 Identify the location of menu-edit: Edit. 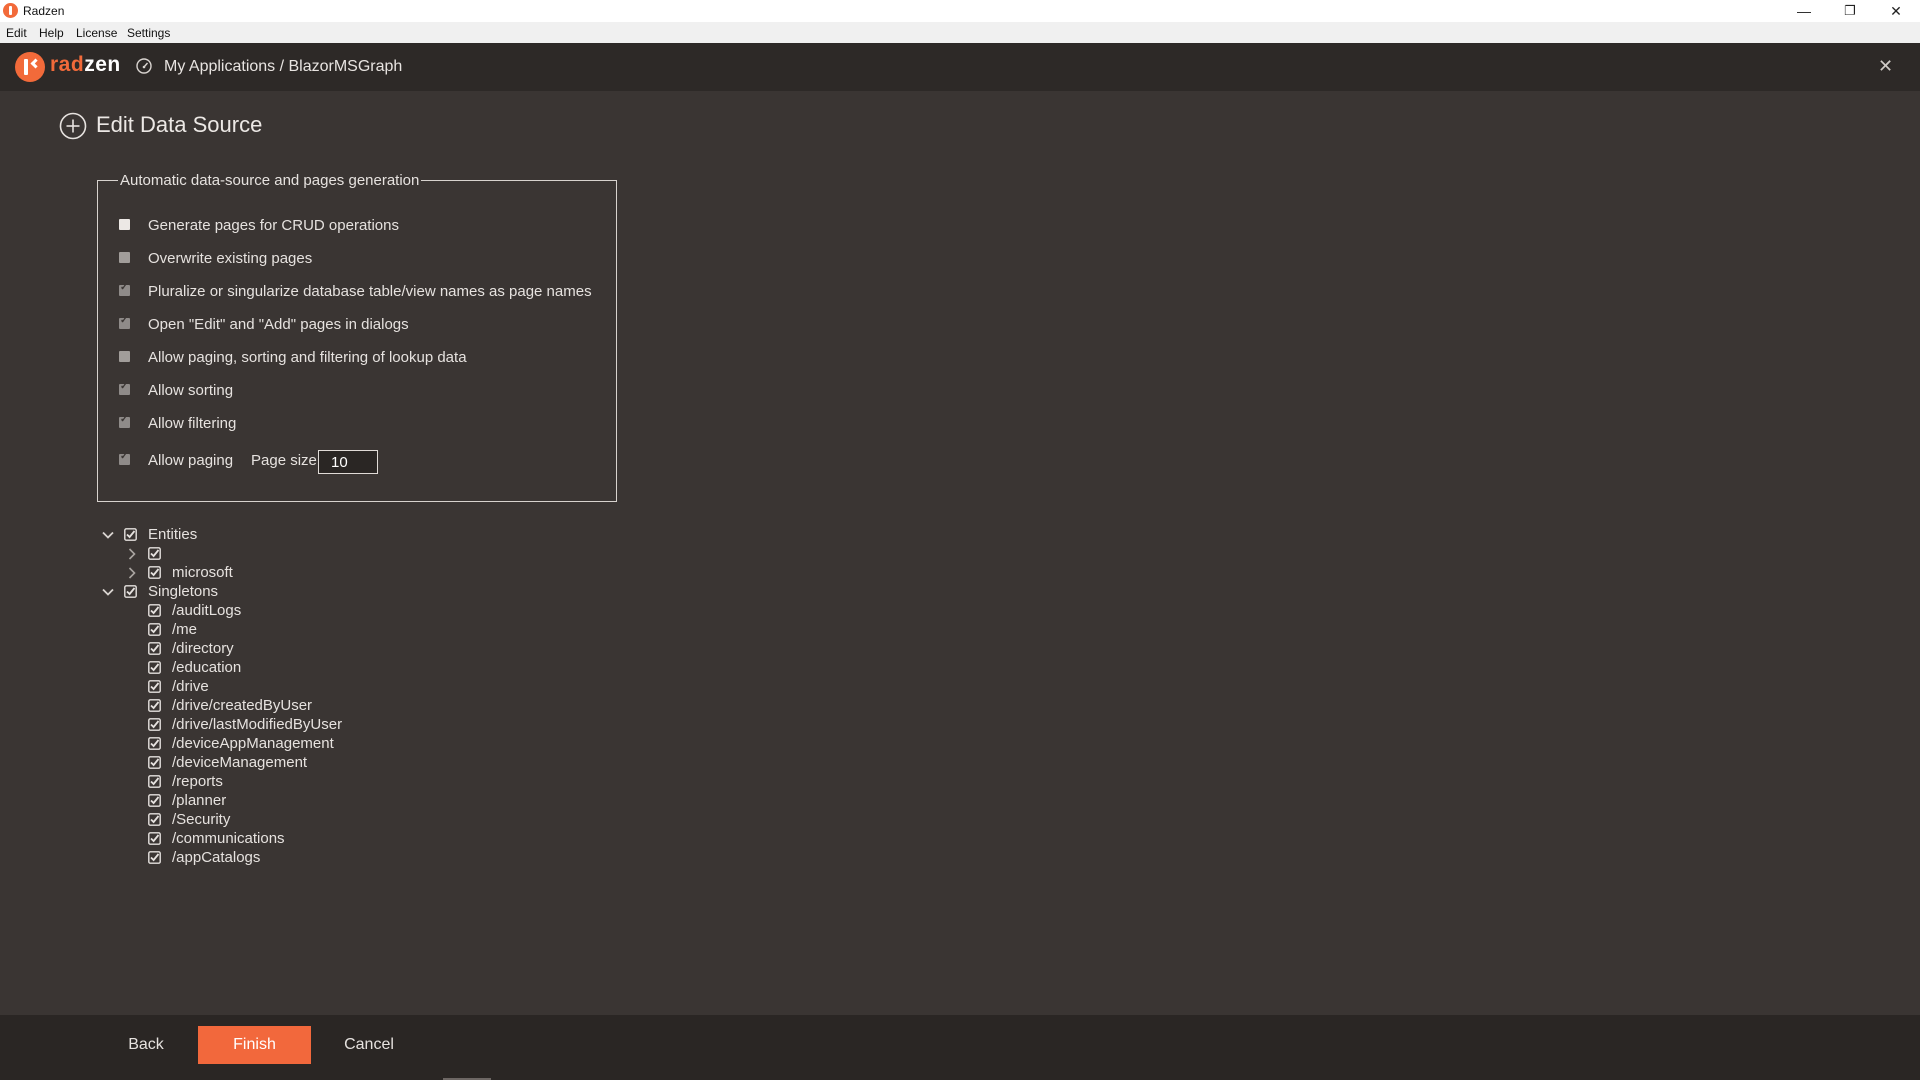
(16, 33).